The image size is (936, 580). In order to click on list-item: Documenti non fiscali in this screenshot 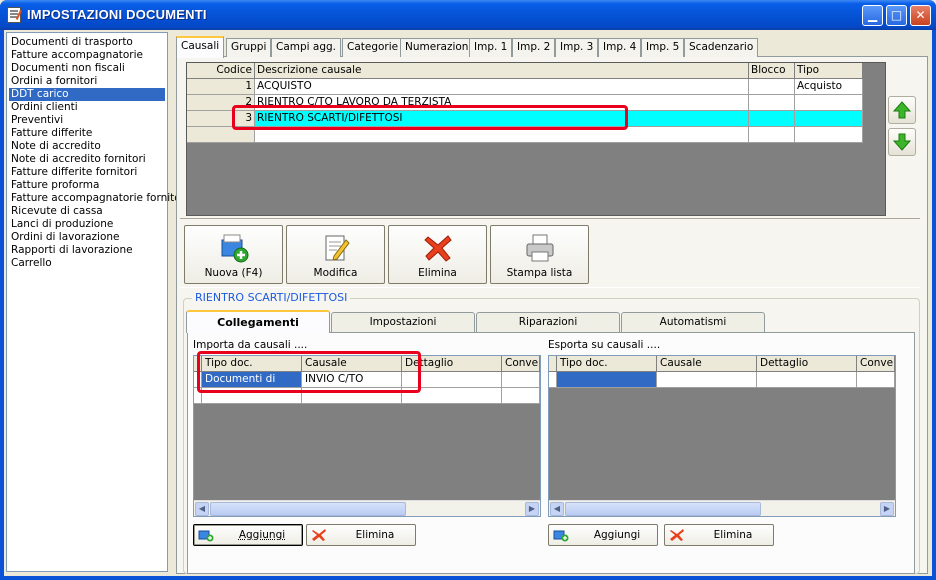, I will do `click(87, 68)`.